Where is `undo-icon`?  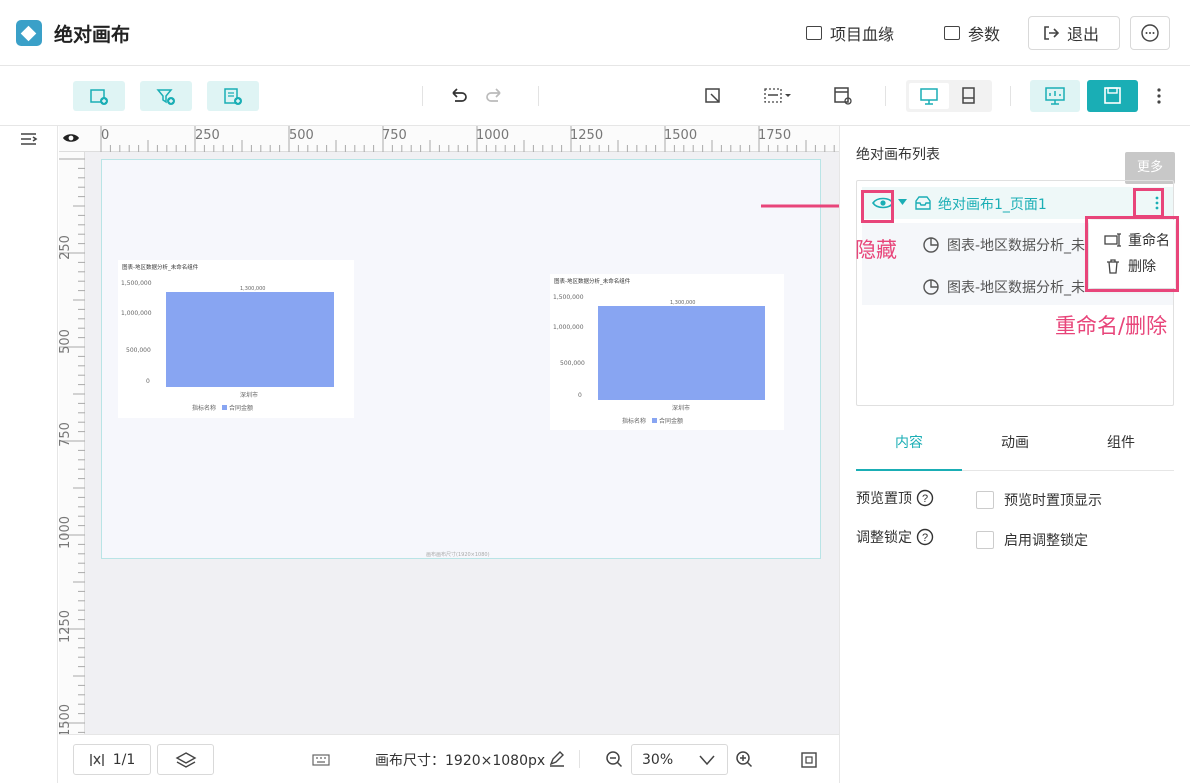
undo-icon is located at coordinates (458, 96).